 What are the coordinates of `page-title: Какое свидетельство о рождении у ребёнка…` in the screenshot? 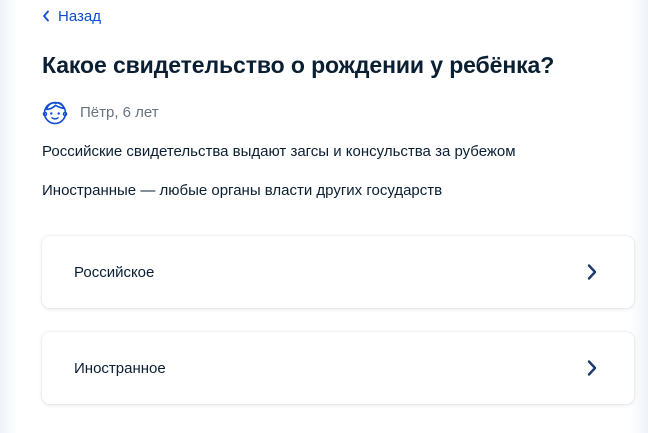 It's located at (298, 65).